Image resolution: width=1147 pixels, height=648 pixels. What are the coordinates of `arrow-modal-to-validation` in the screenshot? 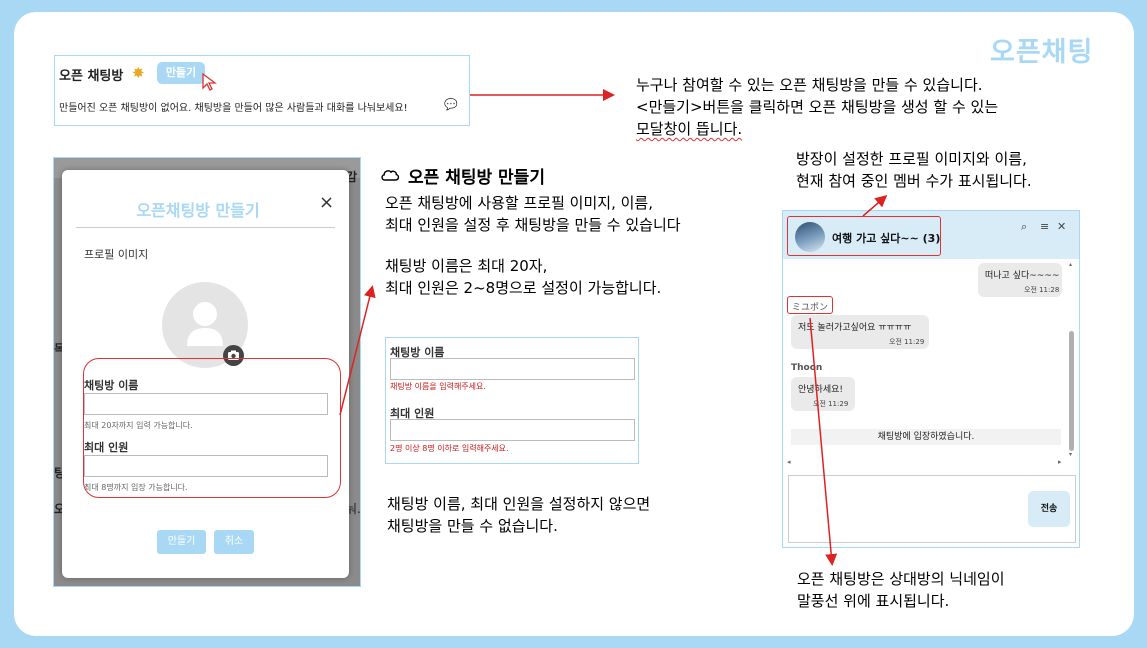 It's located at (357, 350).